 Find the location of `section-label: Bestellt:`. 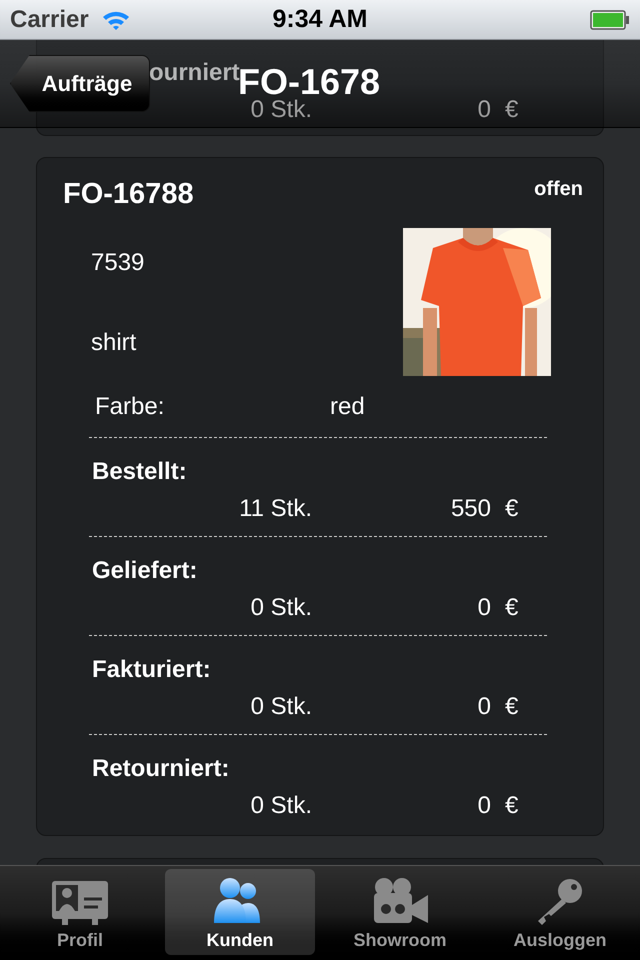

section-label: Bestellt: is located at coordinates (139, 472).